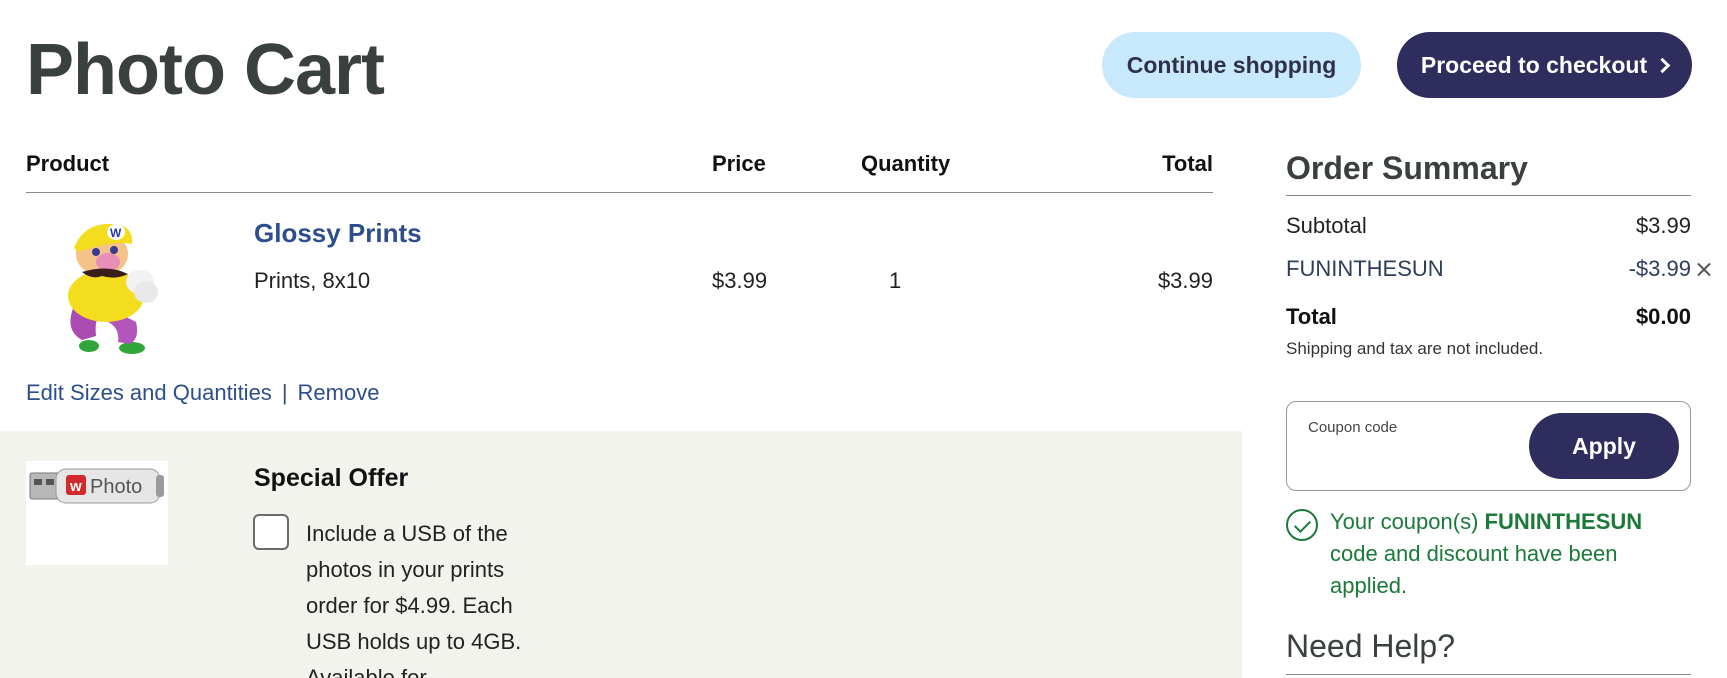 The image size is (1727, 678). I want to click on coupon-discount-value: -$3.99, so click(1659, 268).